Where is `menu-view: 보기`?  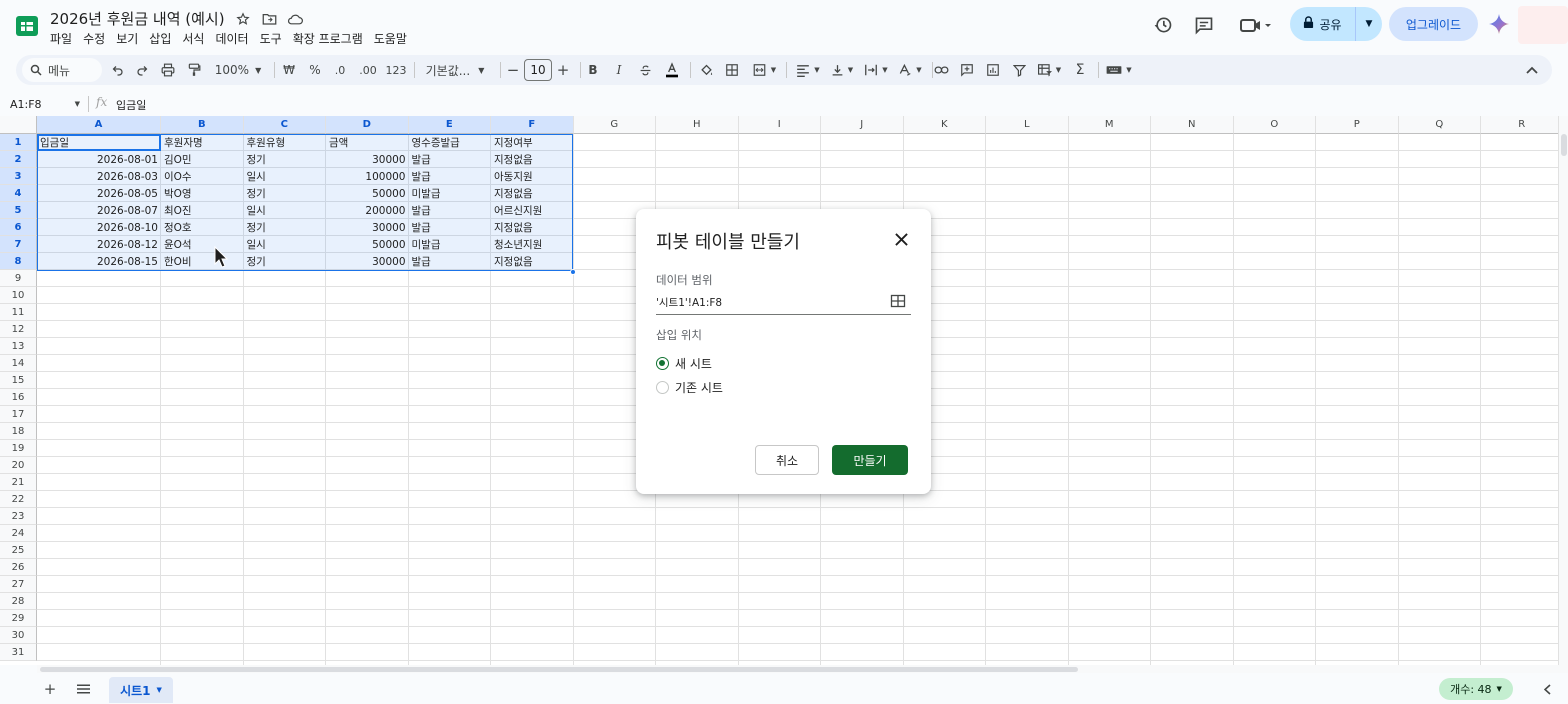 menu-view: 보기 is located at coordinates (130, 38).